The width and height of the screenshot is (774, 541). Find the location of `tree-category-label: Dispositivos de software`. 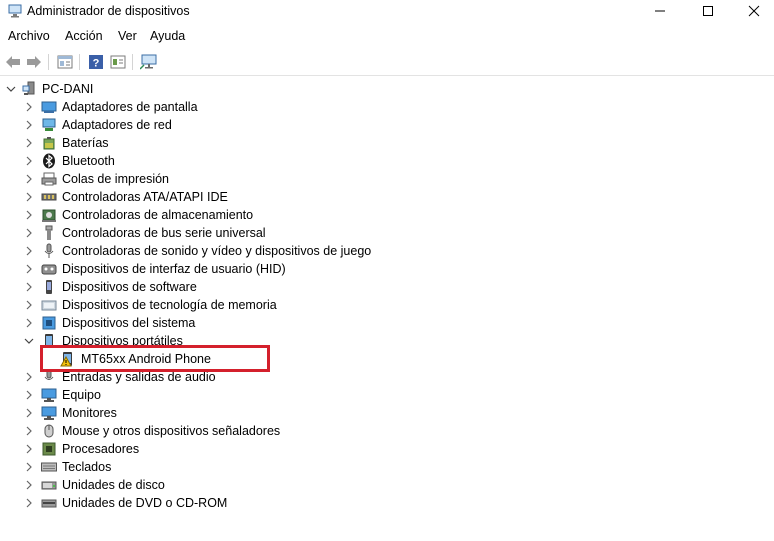

tree-category-label: Dispositivos de software is located at coordinates (129, 287).